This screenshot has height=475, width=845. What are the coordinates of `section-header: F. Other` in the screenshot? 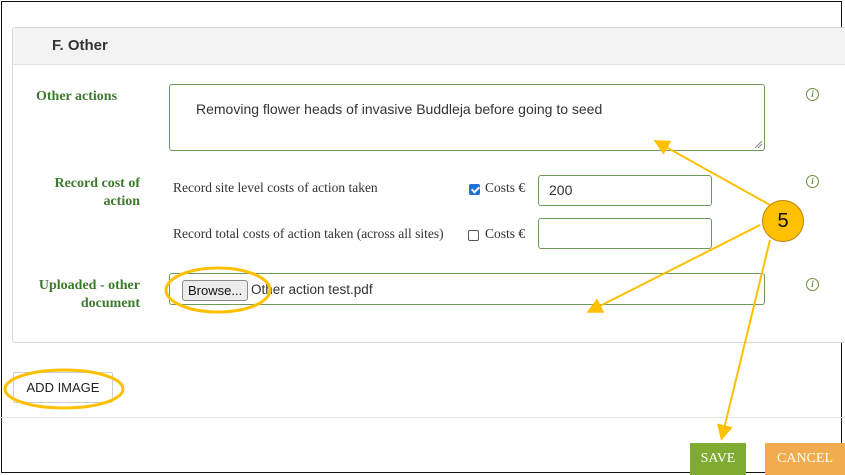 It's located at (429, 46).